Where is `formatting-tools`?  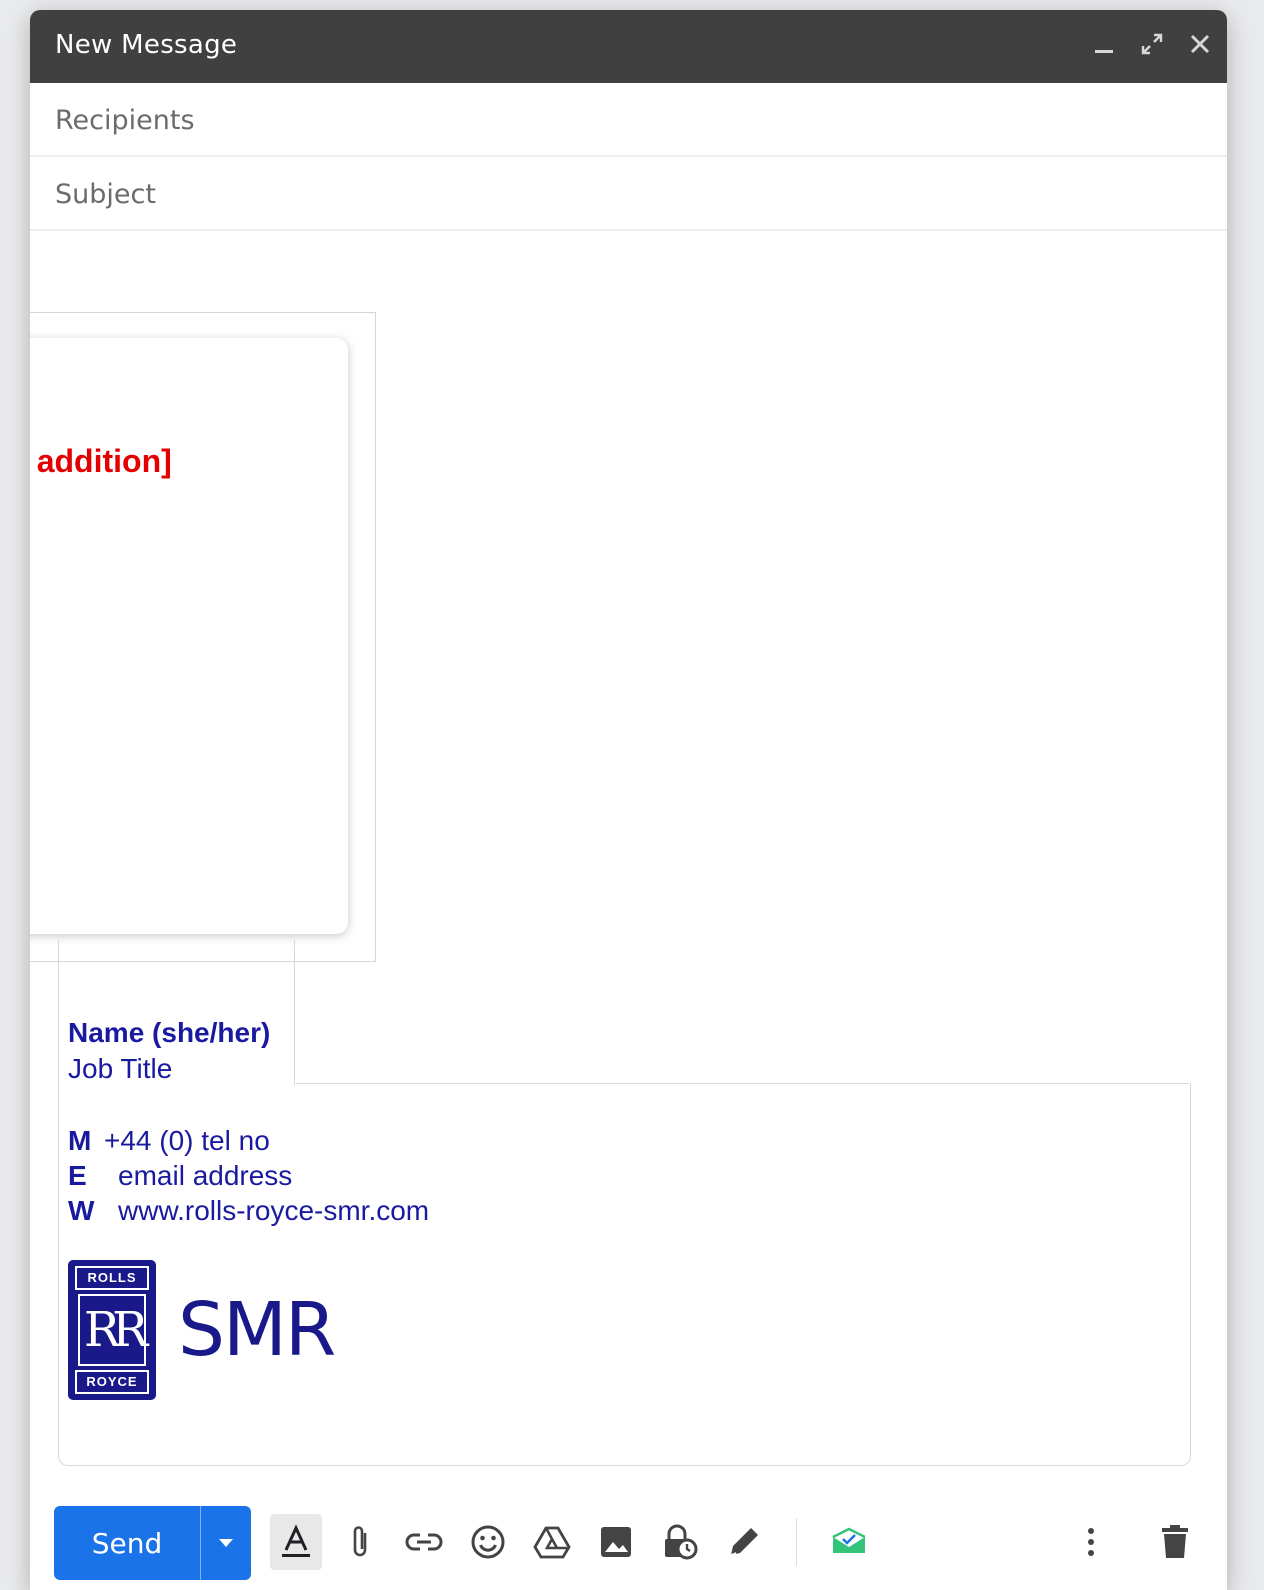 formatting-tools is located at coordinates (578, 1542).